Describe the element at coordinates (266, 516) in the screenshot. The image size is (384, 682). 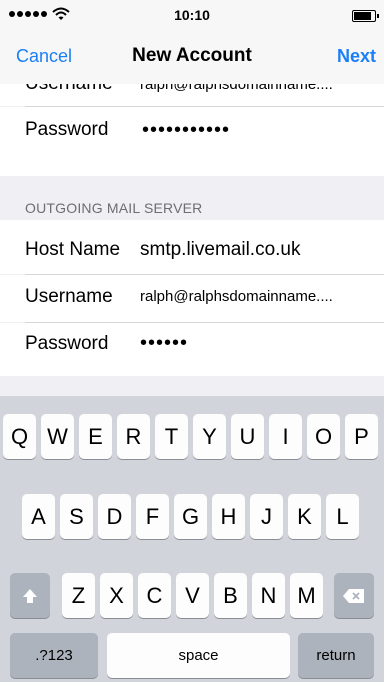
I see `key-j: J` at that location.